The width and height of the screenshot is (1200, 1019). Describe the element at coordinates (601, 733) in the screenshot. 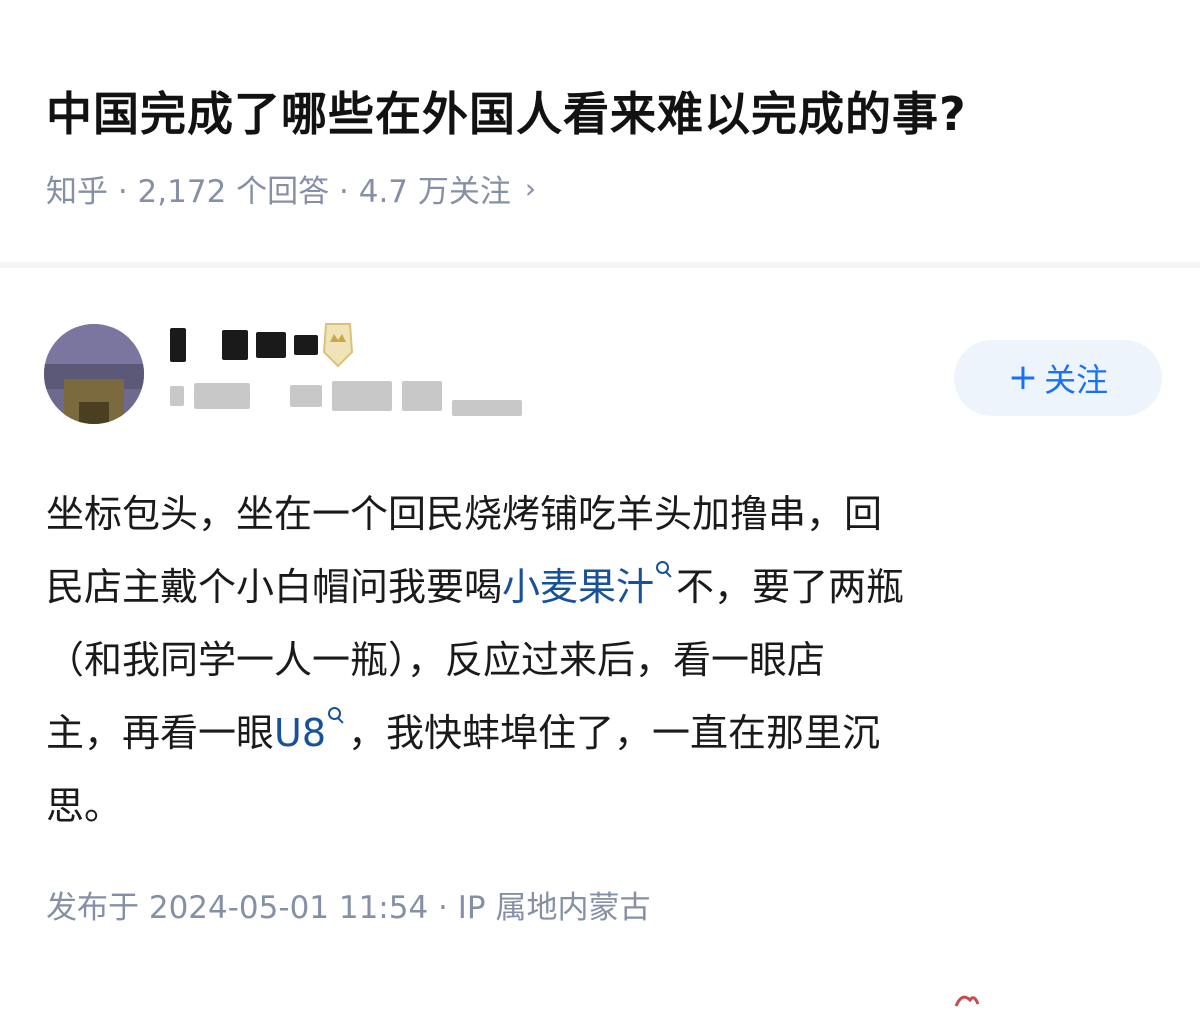

I see `answer-line: 主，再看一眼U8 ，我快蚌埠住了，一直在那里沉` at that location.